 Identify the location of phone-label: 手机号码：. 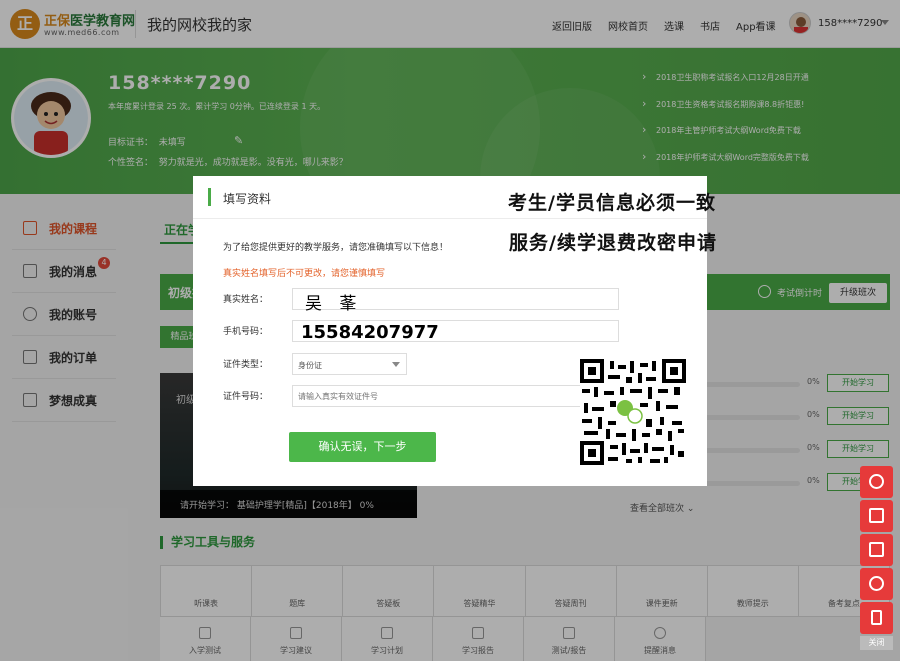
(246, 332).